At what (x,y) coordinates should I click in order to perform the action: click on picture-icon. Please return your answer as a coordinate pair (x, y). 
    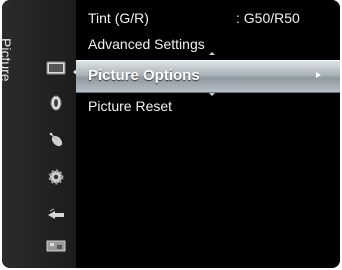
    Looking at the image, I should click on (56, 68).